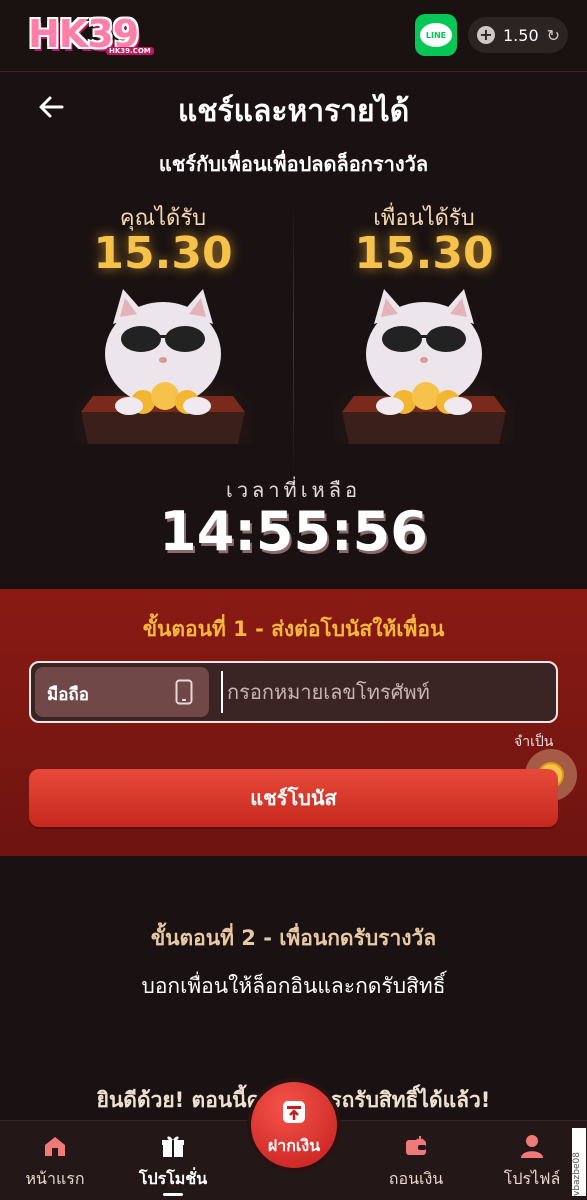 This screenshot has height=1200, width=587. What do you see at coordinates (55, 1146) in the screenshot?
I see `home-icon` at bounding box center [55, 1146].